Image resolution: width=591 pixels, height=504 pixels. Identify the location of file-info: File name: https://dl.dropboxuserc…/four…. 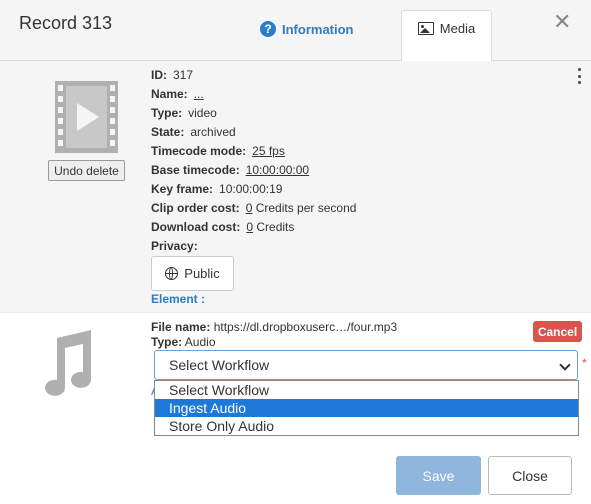
(274, 335).